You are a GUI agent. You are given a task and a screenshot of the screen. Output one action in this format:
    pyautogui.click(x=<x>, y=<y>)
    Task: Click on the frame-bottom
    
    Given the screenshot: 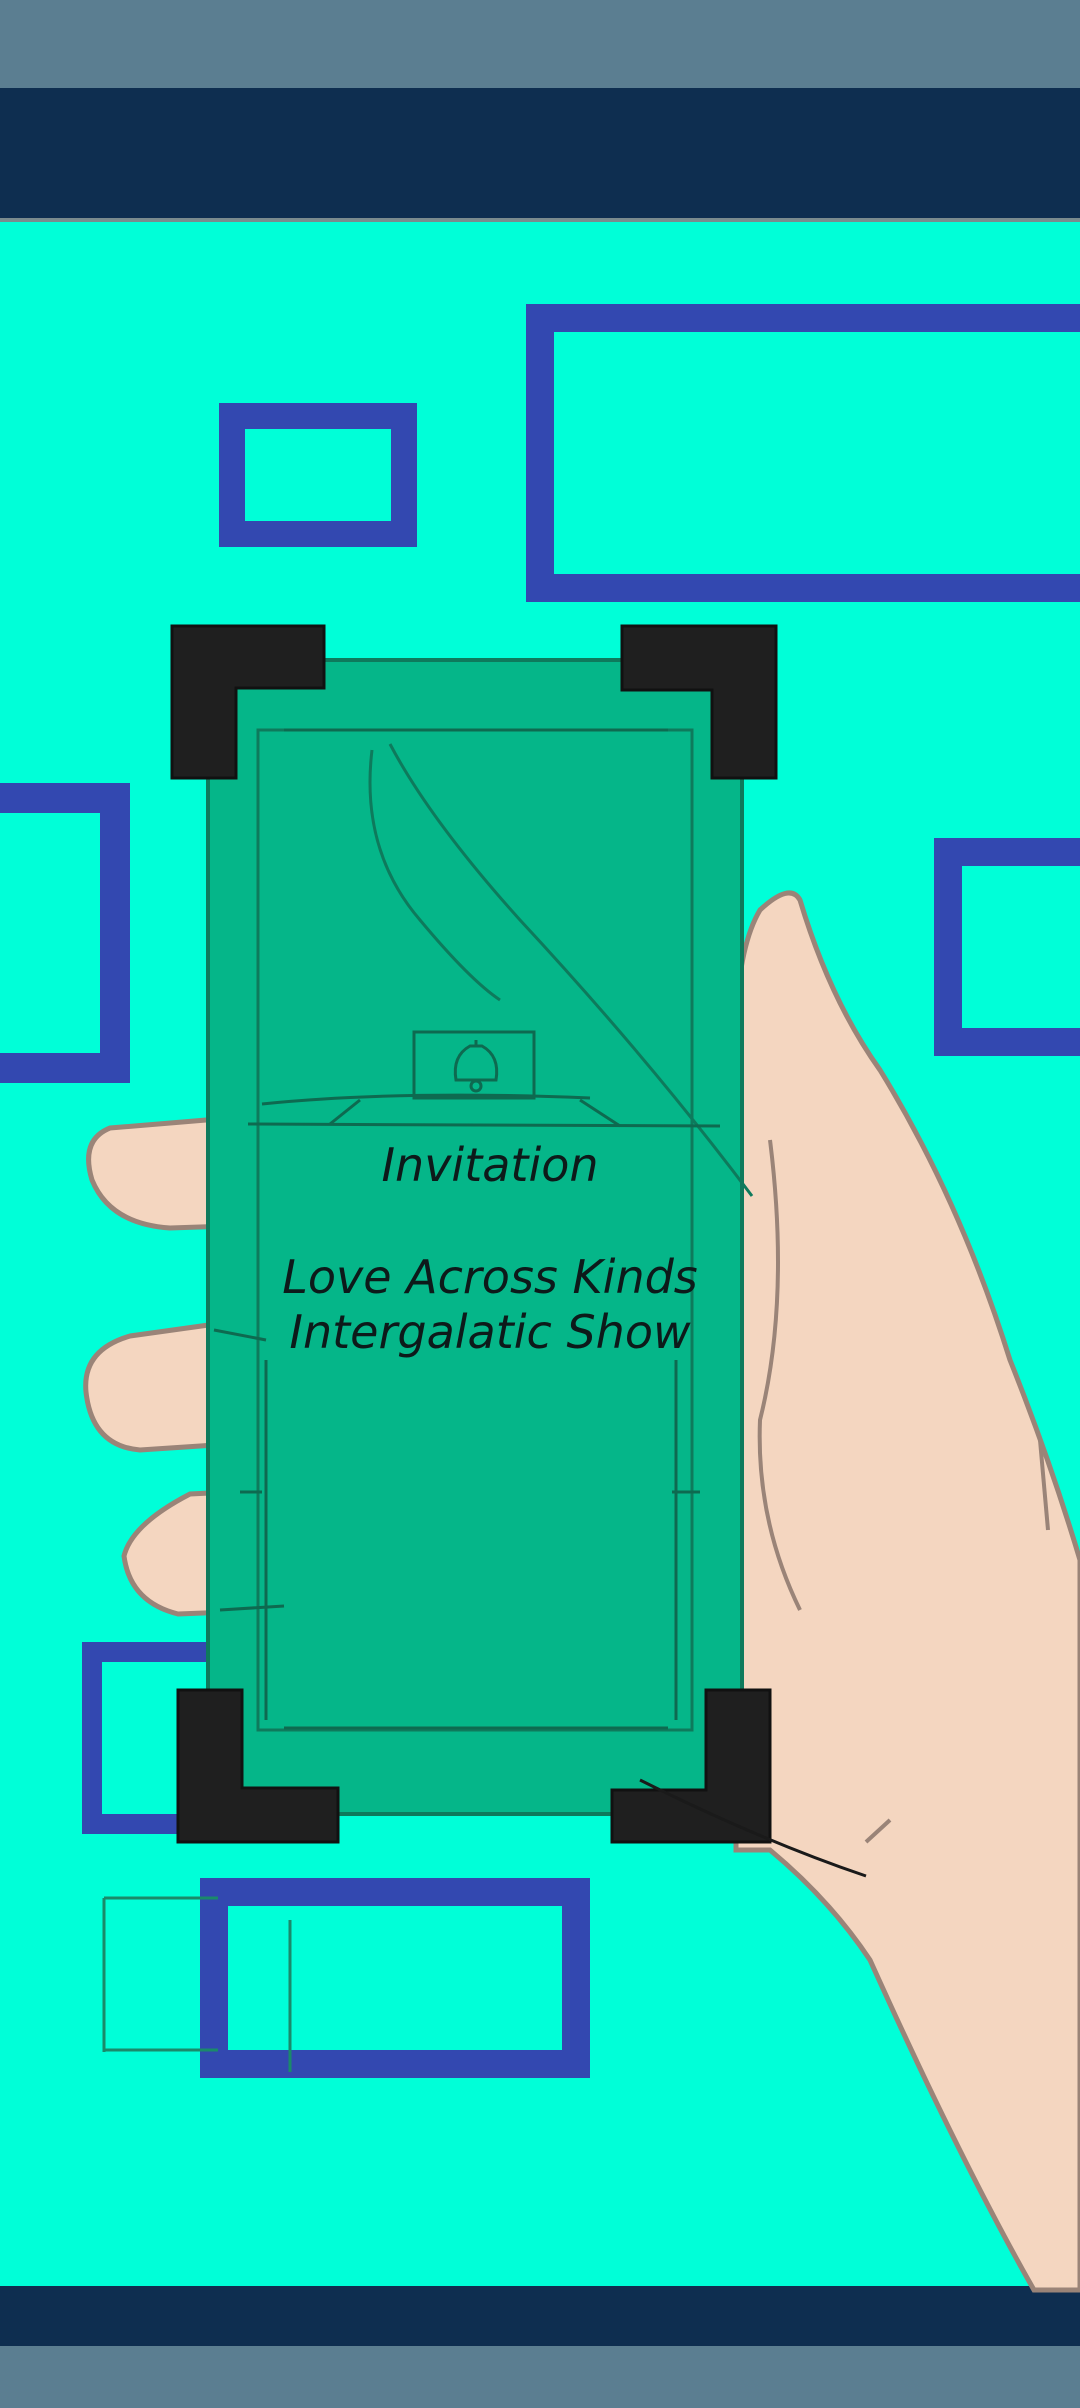 What is the action you would take?
    pyautogui.click(x=395, y=1978)
    